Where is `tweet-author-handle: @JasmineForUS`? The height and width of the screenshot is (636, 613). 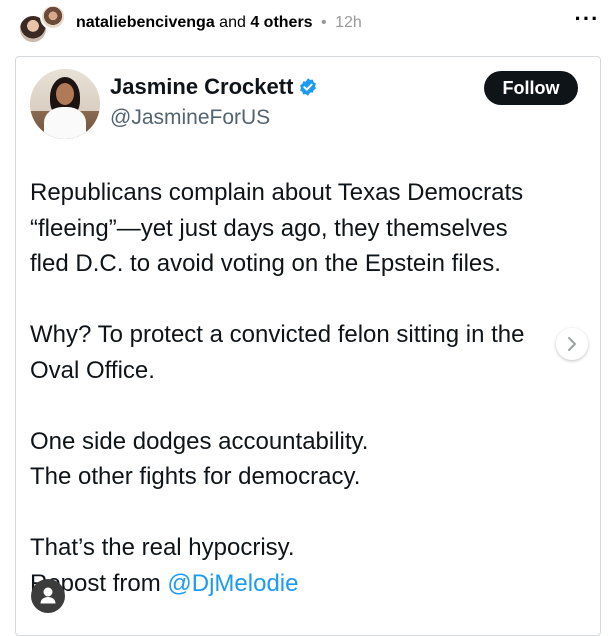 tweet-author-handle: @JasmineForUS is located at coordinates (190, 117).